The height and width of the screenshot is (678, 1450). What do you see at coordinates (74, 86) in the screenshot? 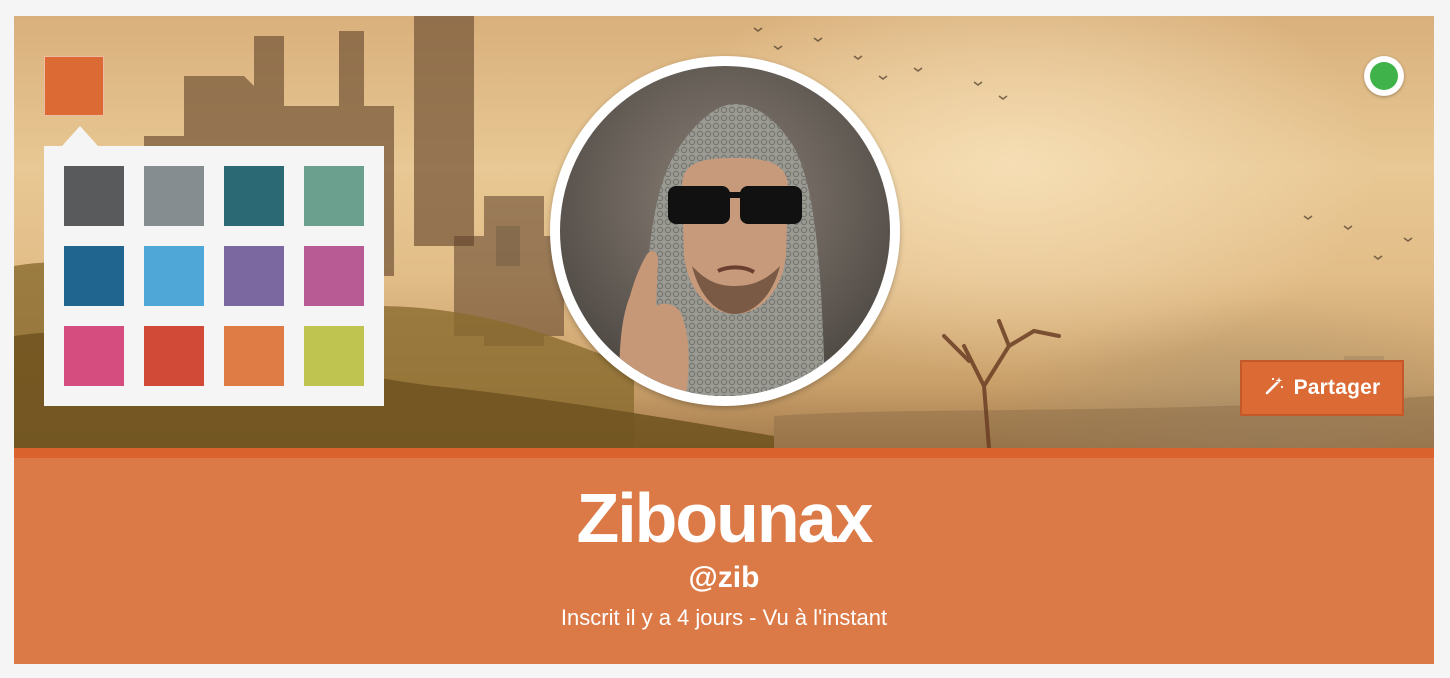
I see `color-picker-toggle` at bounding box center [74, 86].